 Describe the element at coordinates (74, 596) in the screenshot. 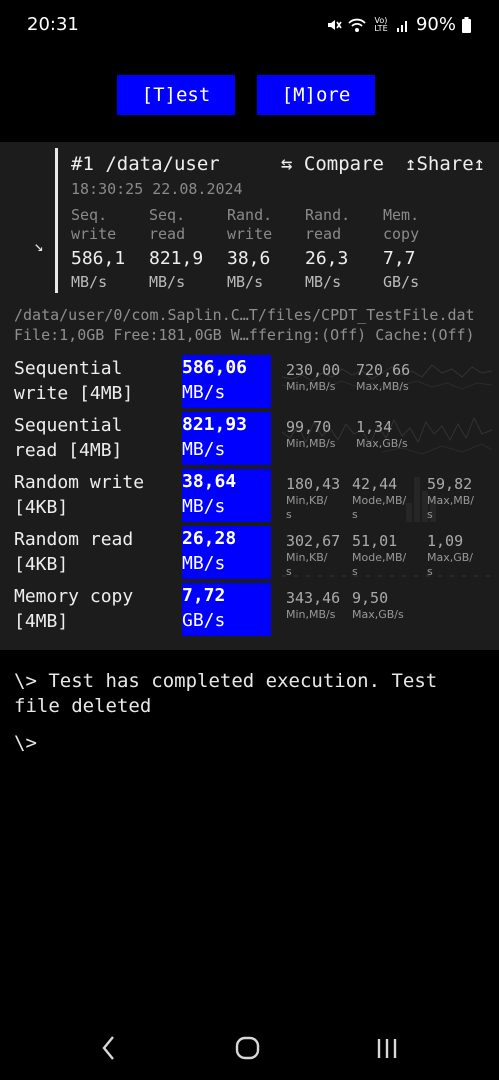

I see `row-label-line: Memory copy` at that location.